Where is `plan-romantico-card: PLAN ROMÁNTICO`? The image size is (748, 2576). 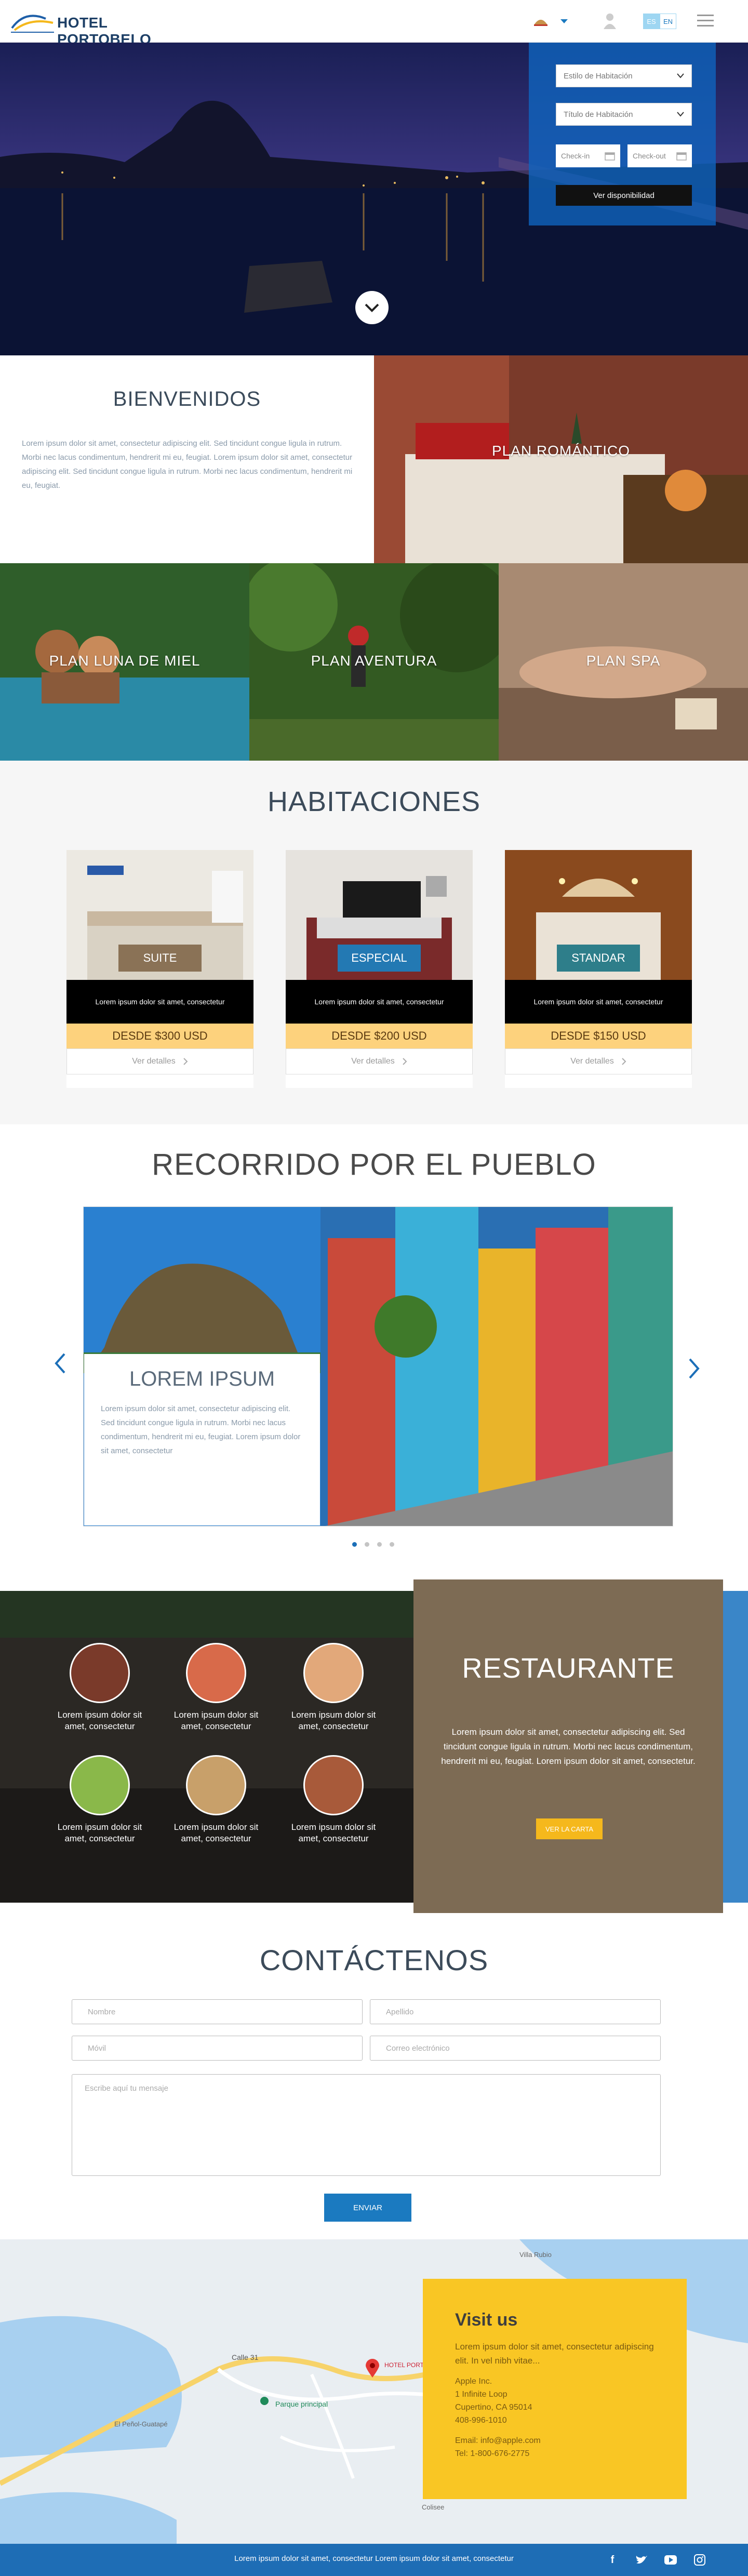
plan-romantico-card: PLAN ROMÁNTICO is located at coordinates (561, 459).